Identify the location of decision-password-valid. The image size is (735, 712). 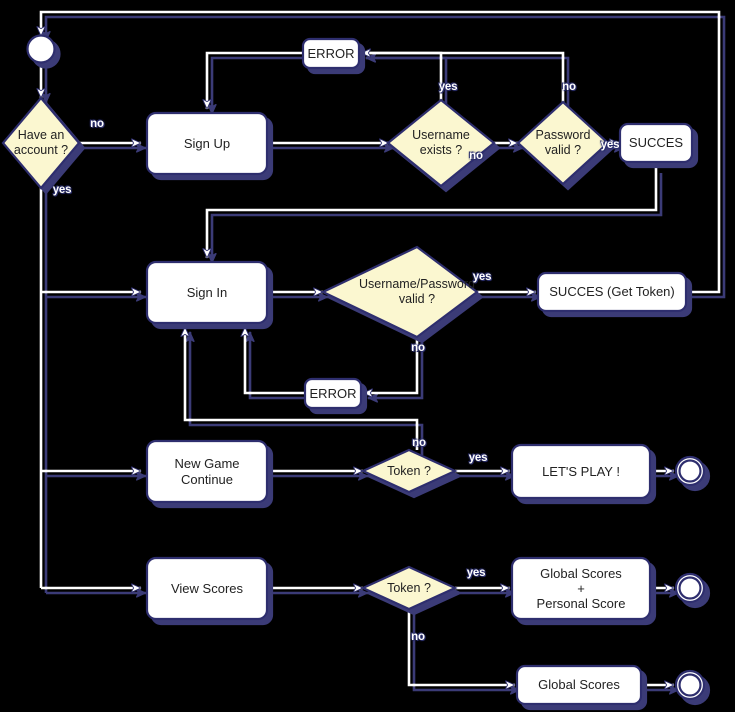
(563, 143).